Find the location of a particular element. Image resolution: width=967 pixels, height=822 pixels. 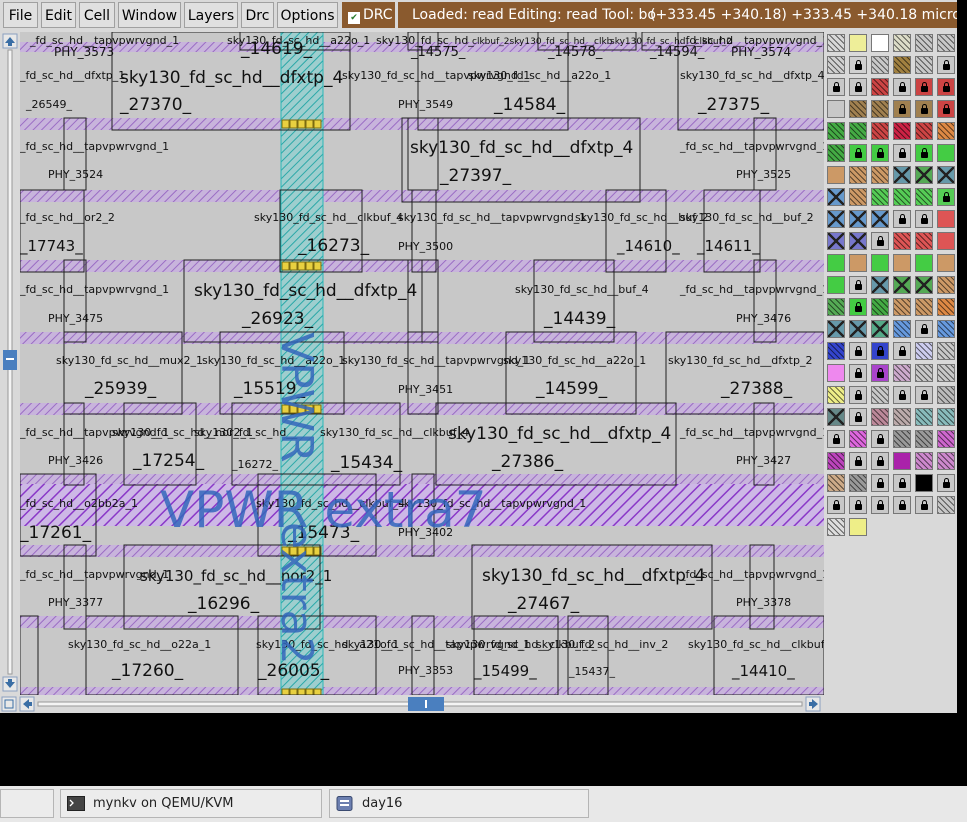

horizontal-scrollbar is located at coordinates (412, 704).